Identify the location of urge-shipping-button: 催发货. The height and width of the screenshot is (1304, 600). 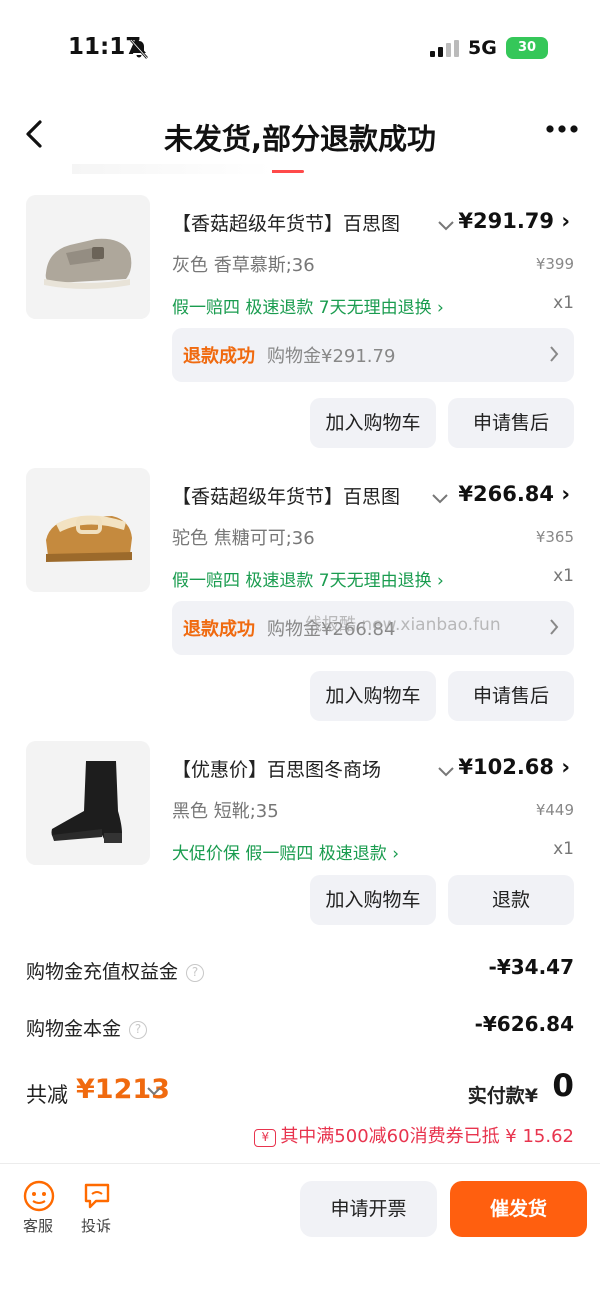
(518, 1209).